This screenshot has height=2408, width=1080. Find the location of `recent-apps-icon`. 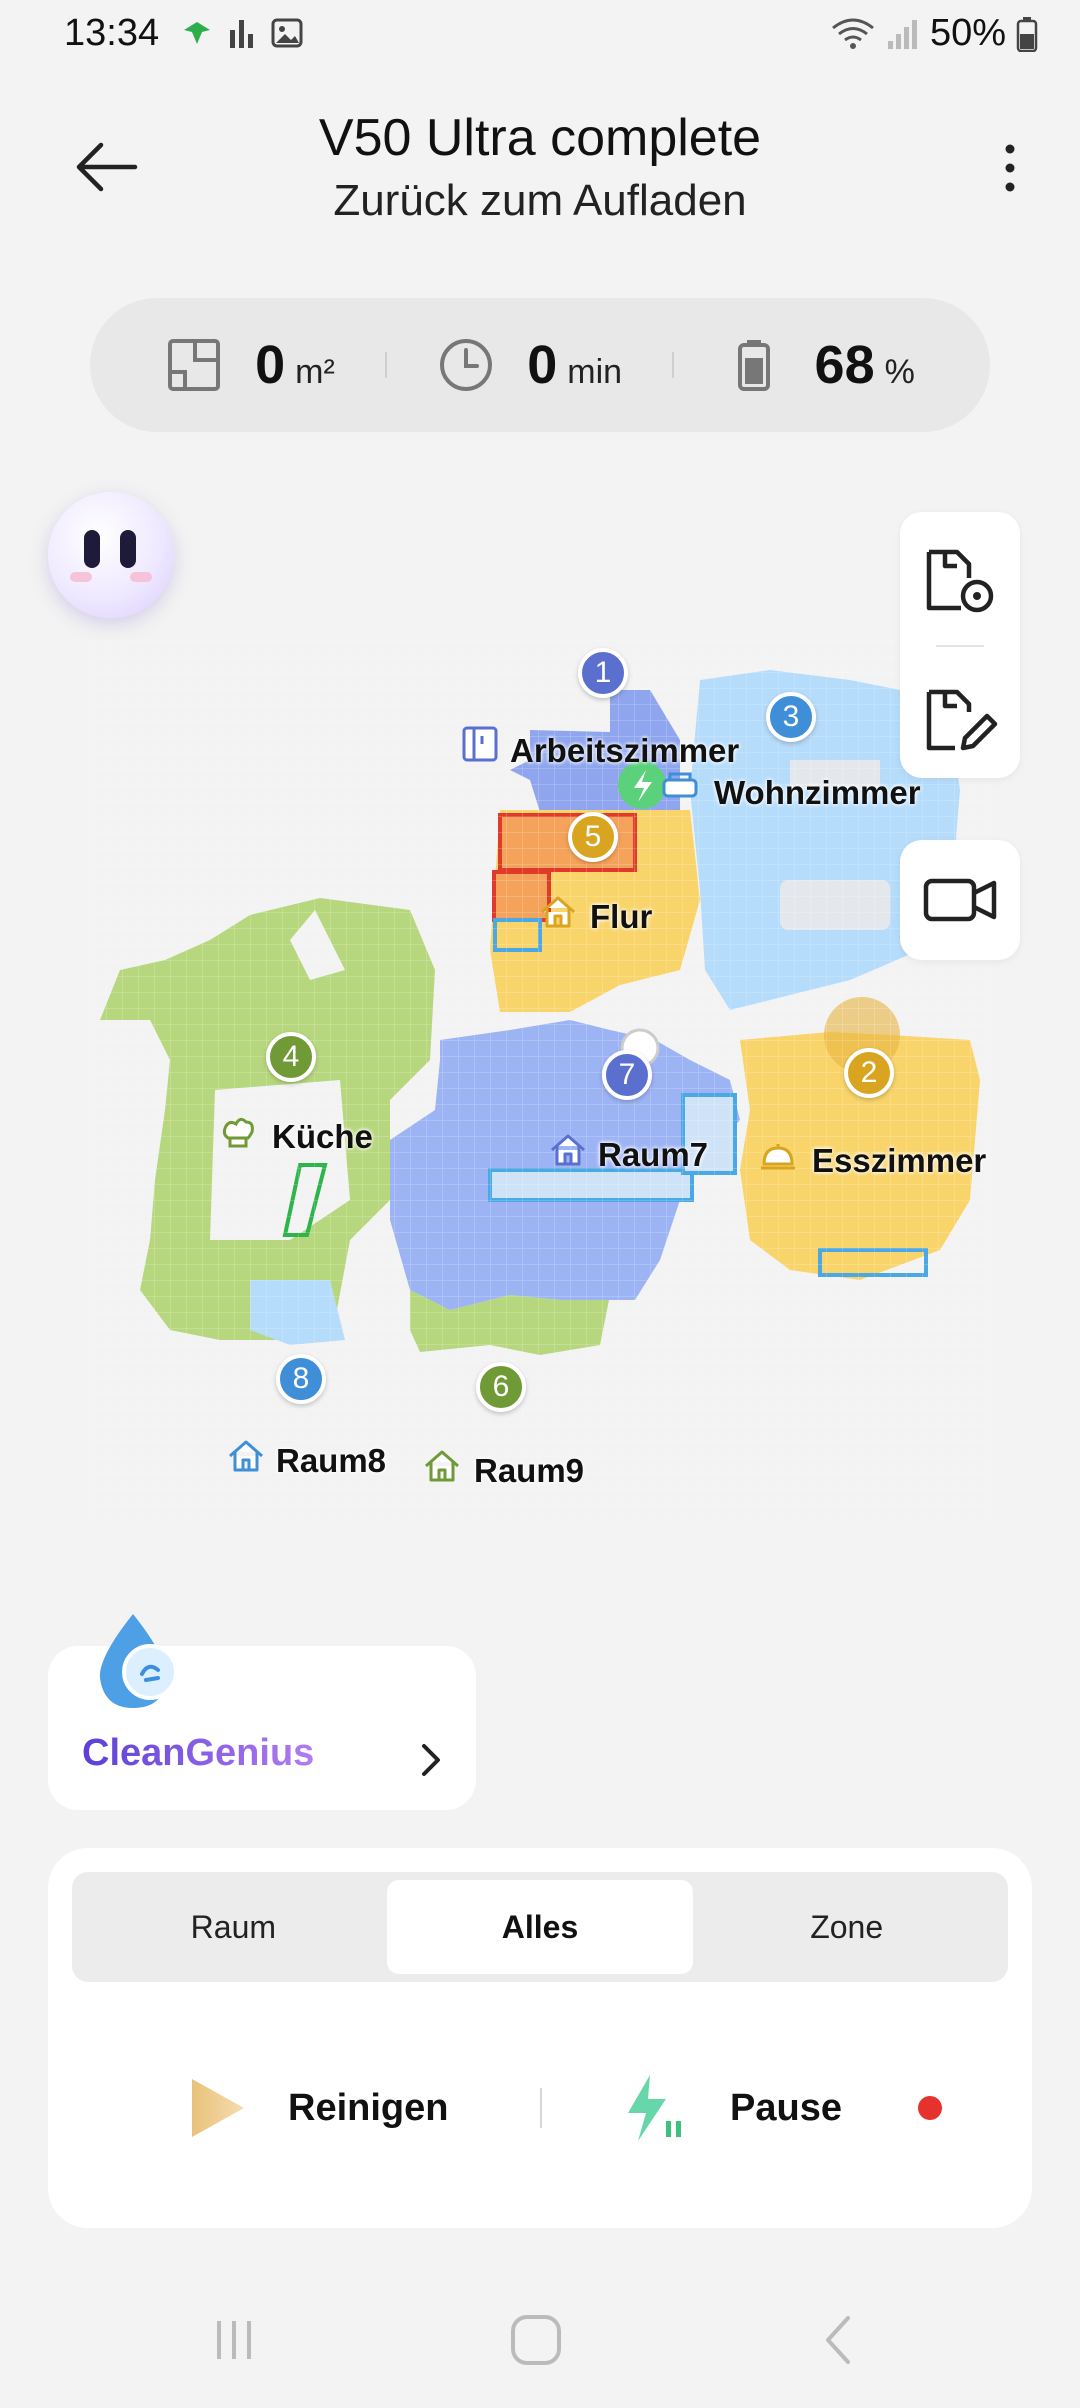

recent-apps-icon is located at coordinates (234, 2340).